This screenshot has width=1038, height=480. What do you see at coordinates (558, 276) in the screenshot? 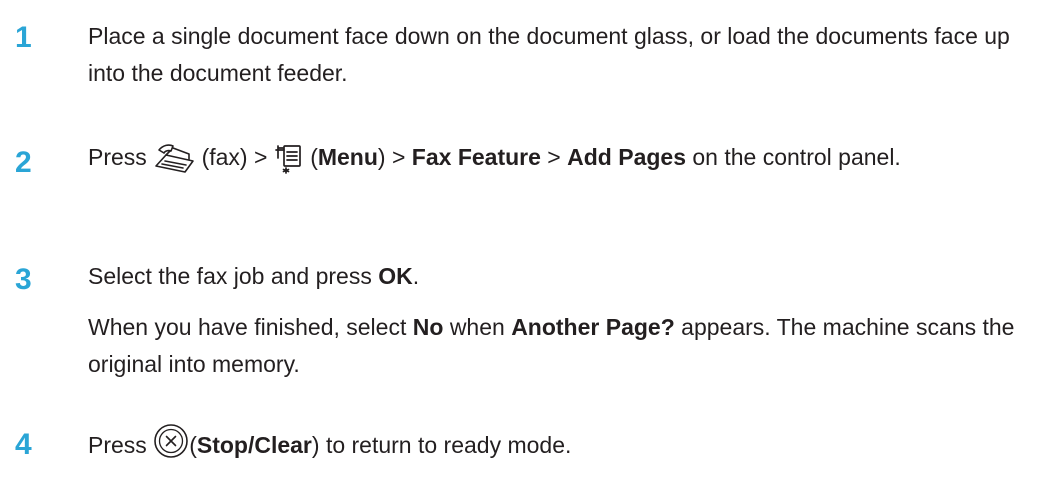
I see `step-text: Select the fax job and press OK.` at bounding box center [558, 276].